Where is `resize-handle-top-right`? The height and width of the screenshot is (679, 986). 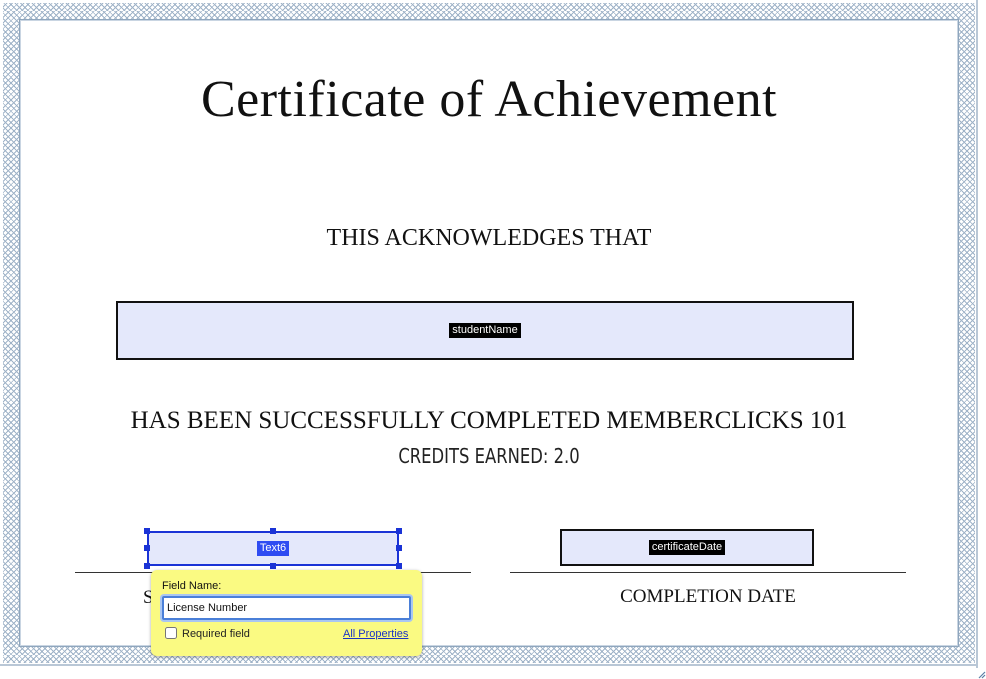
resize-handle-top-right is located at coordinates (399, 531).